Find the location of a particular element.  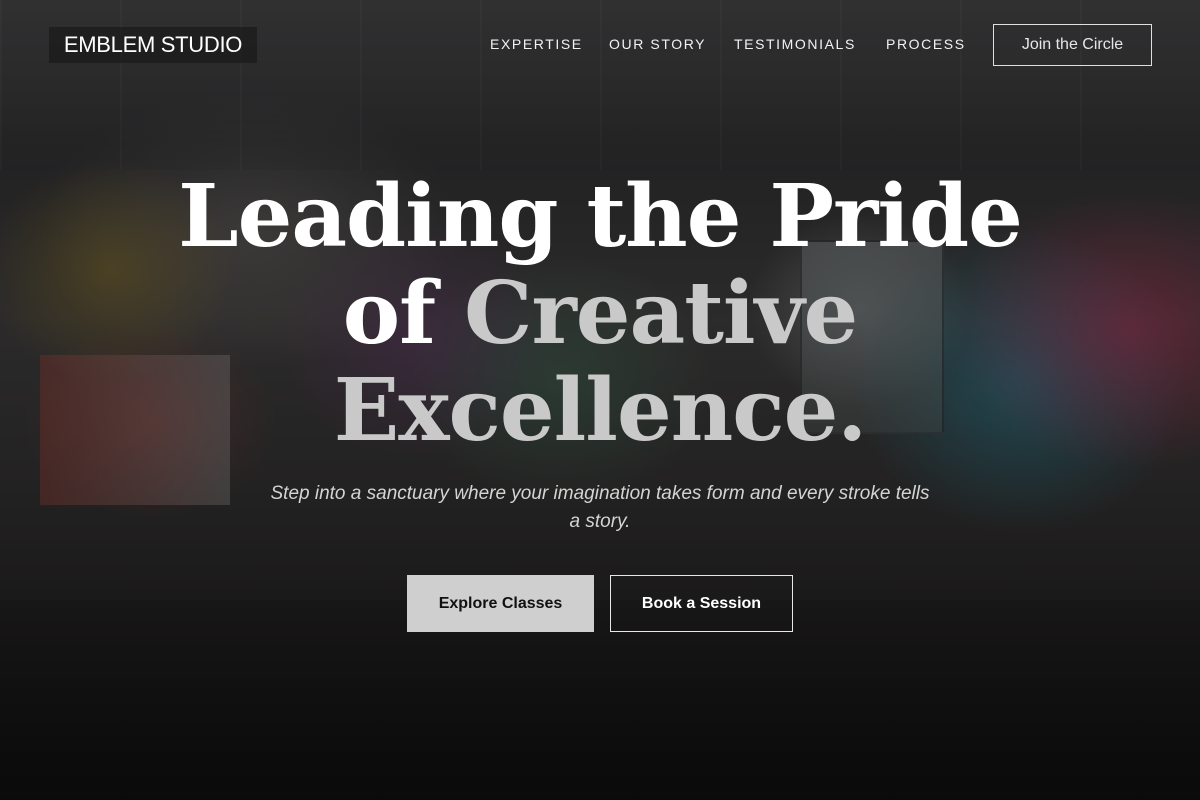

headline-line-3: Excellence. is located at coordinates (600, 410).